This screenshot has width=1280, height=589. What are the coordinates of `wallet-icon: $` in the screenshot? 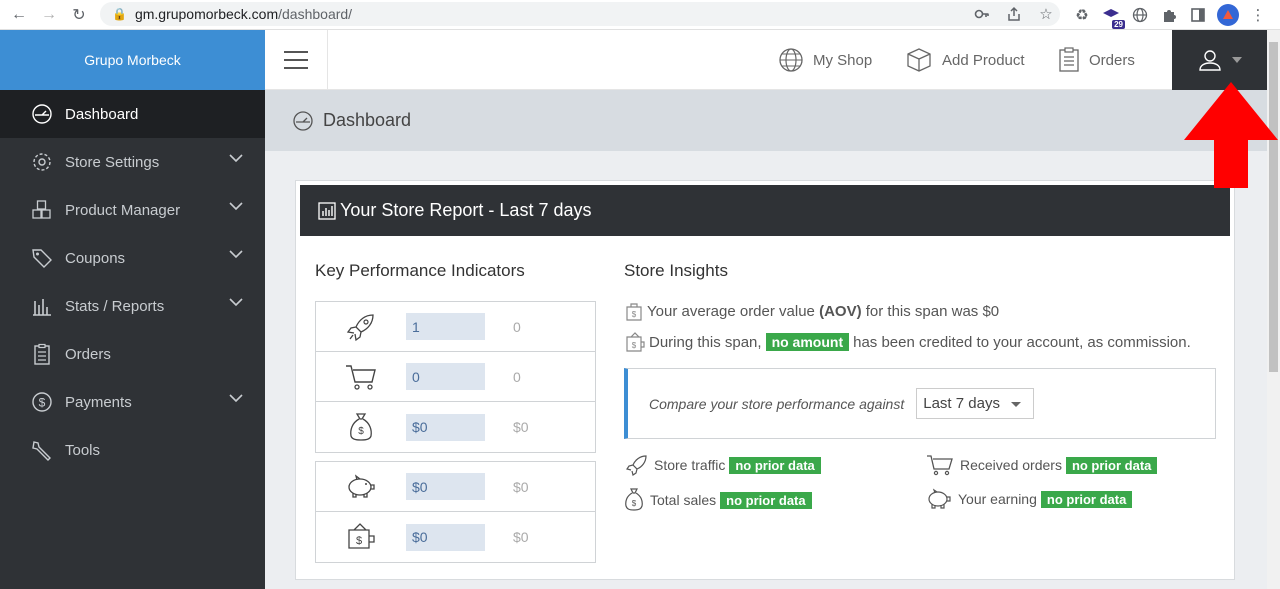 It's located at (361, 537).